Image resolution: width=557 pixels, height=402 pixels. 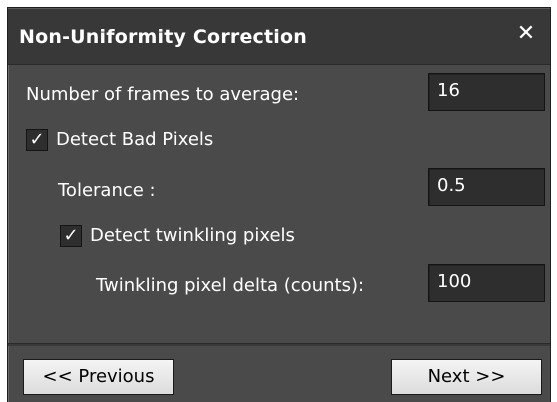 What do you see at coordinates (71, 236) in the screenshot?
I see `detect-twinkling-checkbox: ✓` at bounding box center [71, 236].